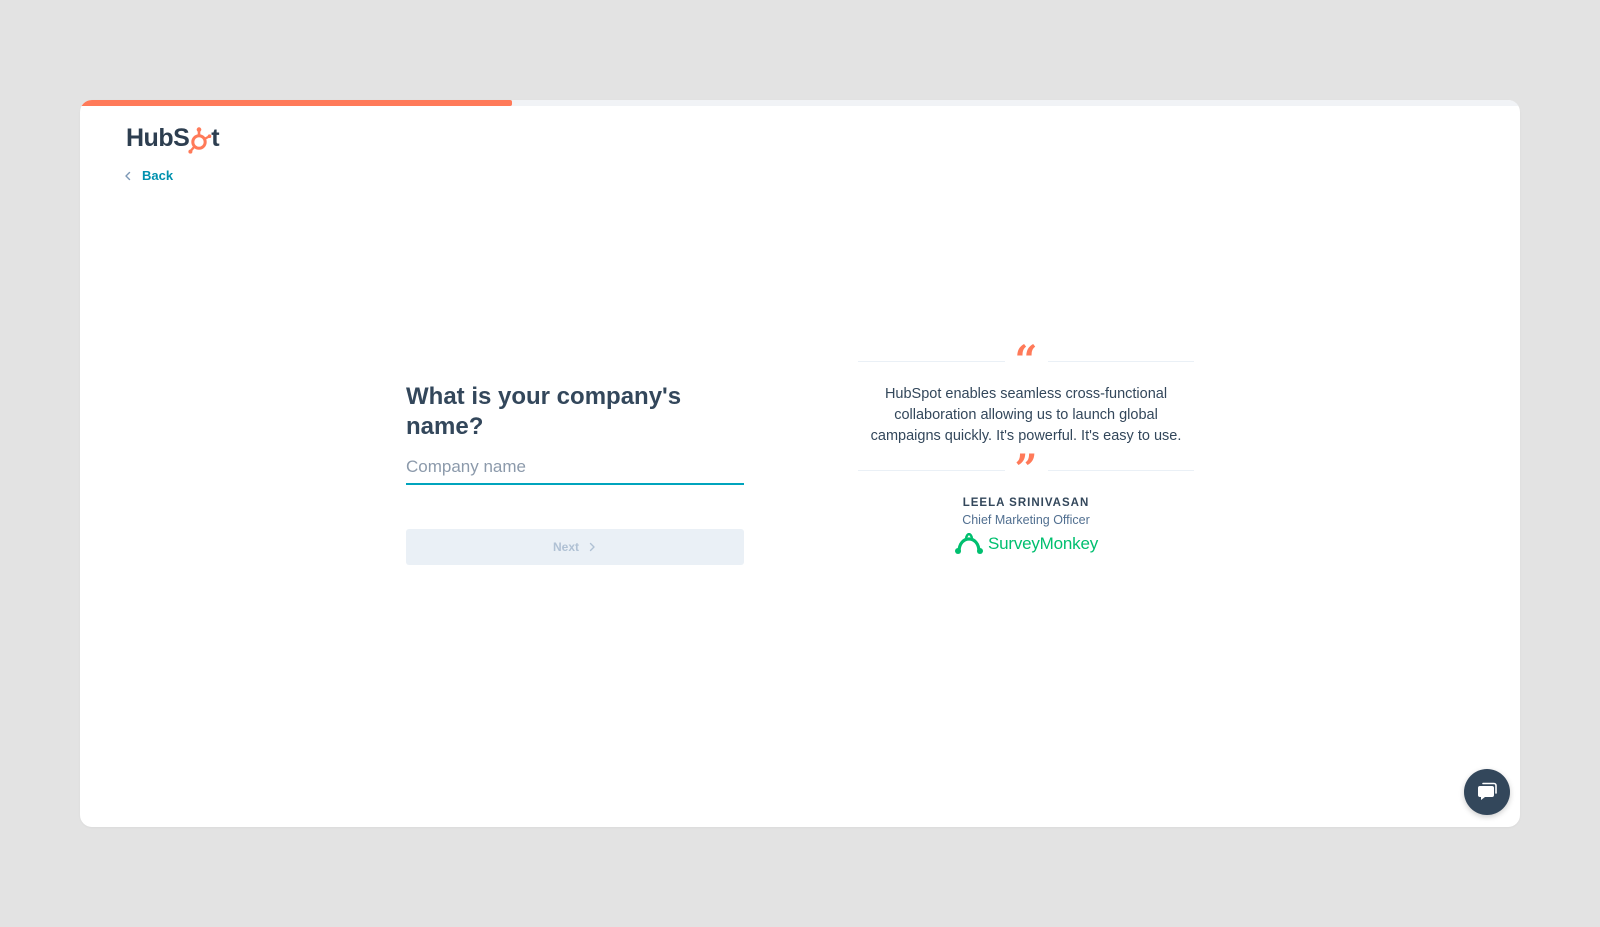 Image resolution: width=1600 pixels, height=927 pixels. What do you see at coordinates (968, 543) in the screenshot?
I see `surveymonkey-logo-icon` at bounding box center [968, 543].